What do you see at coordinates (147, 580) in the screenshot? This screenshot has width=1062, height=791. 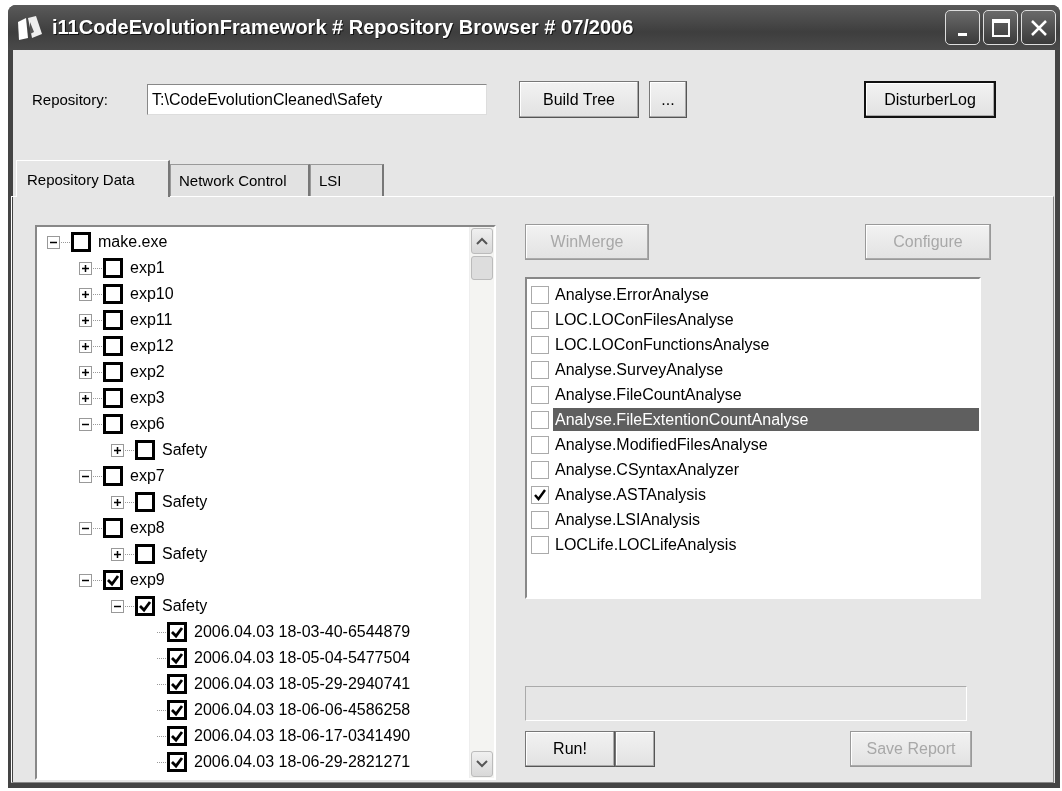 I see `tree-node-label: exp9` at bounding box center [147, 580].